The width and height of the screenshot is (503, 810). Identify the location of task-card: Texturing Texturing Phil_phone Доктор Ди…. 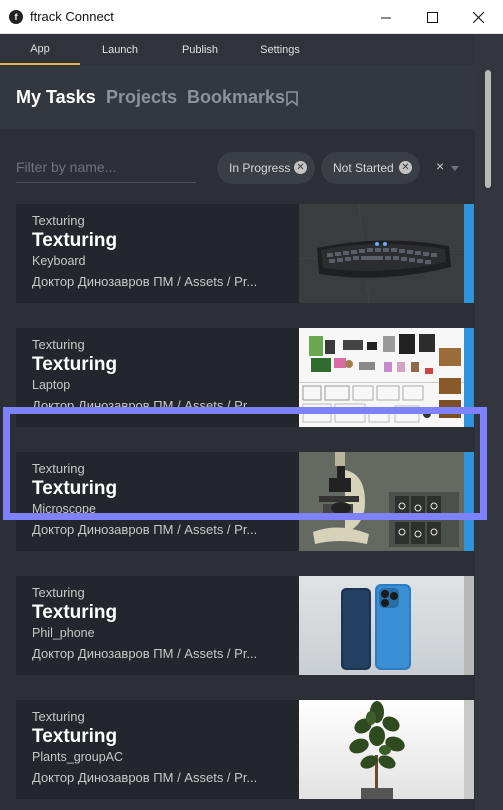
(245, 625).